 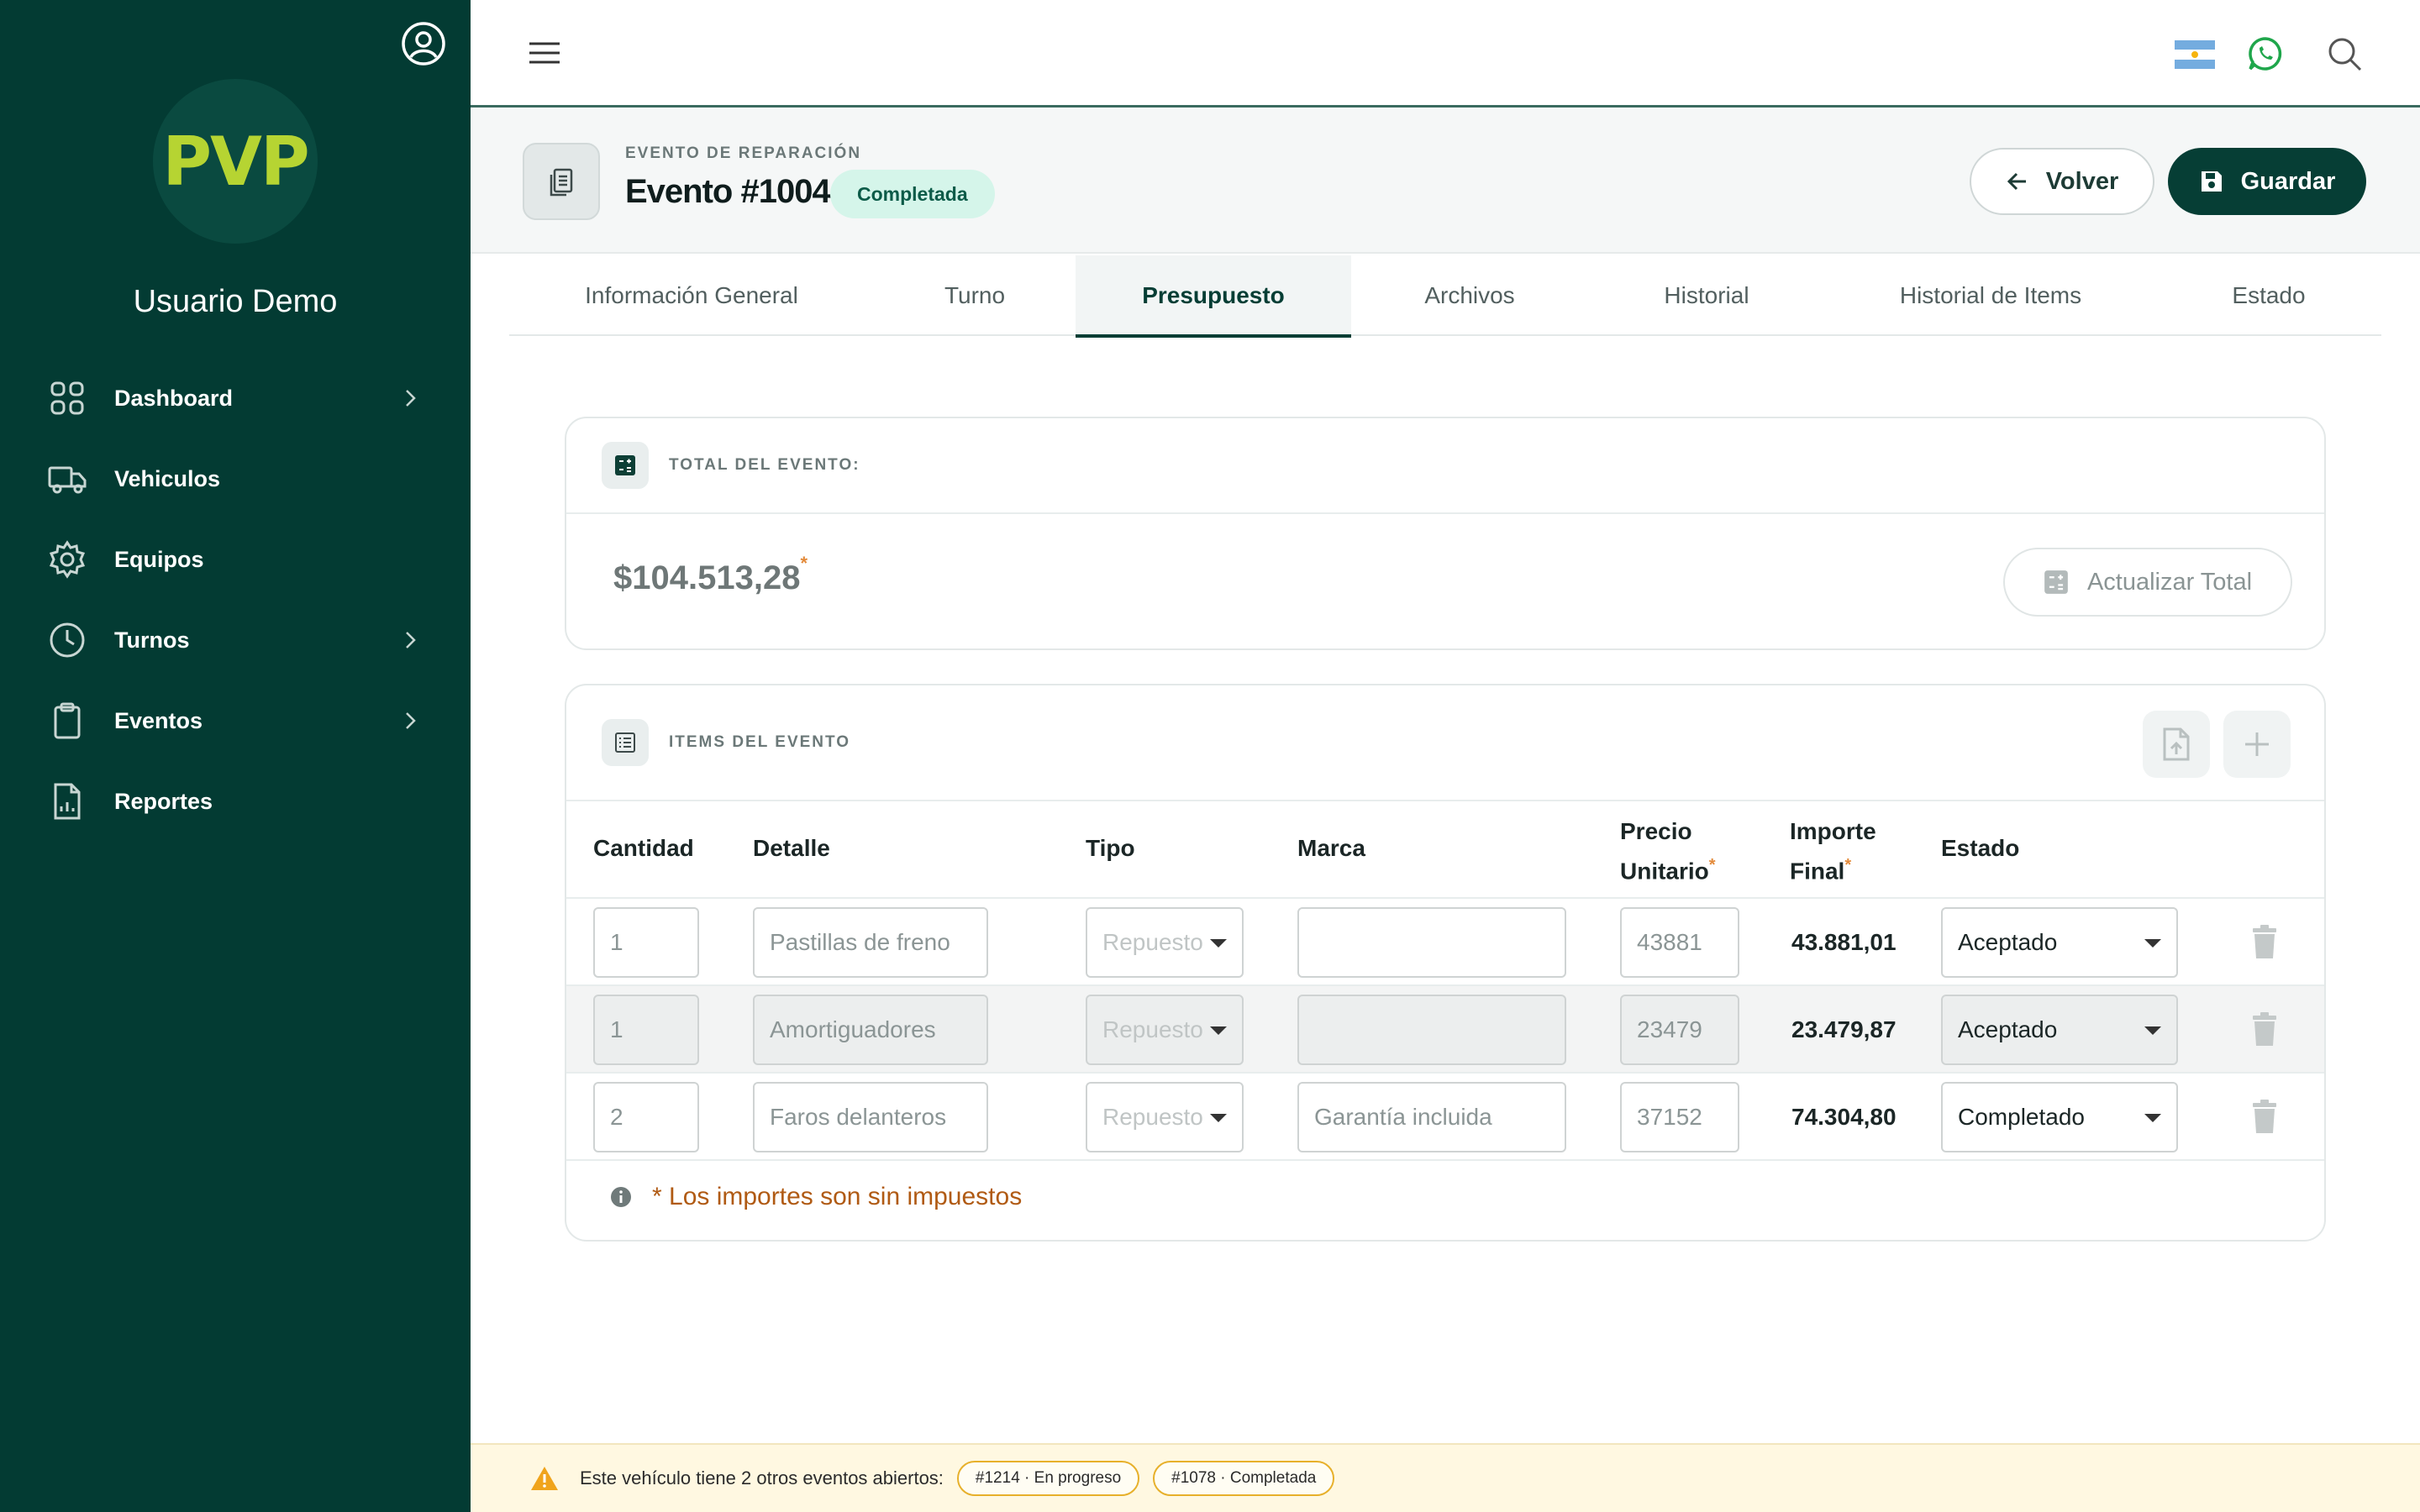 I want to click on file-upload-icon, so click(x=2176, y=744).